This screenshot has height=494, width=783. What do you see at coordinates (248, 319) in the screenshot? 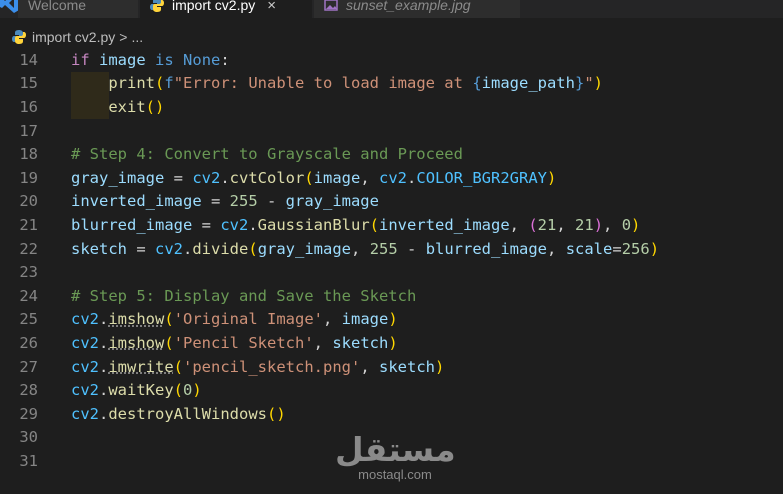
I see `code-token: 'Original Image'` at bounding box center [248, 319].